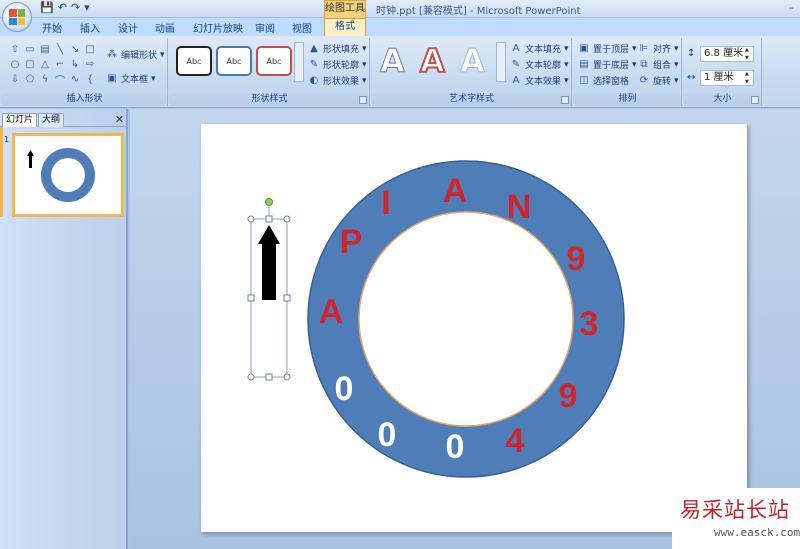  Describe the element at coordinates (60, 64) in the screenshot. I see `elbow-connector-shape-icon: ⌐` at that location.